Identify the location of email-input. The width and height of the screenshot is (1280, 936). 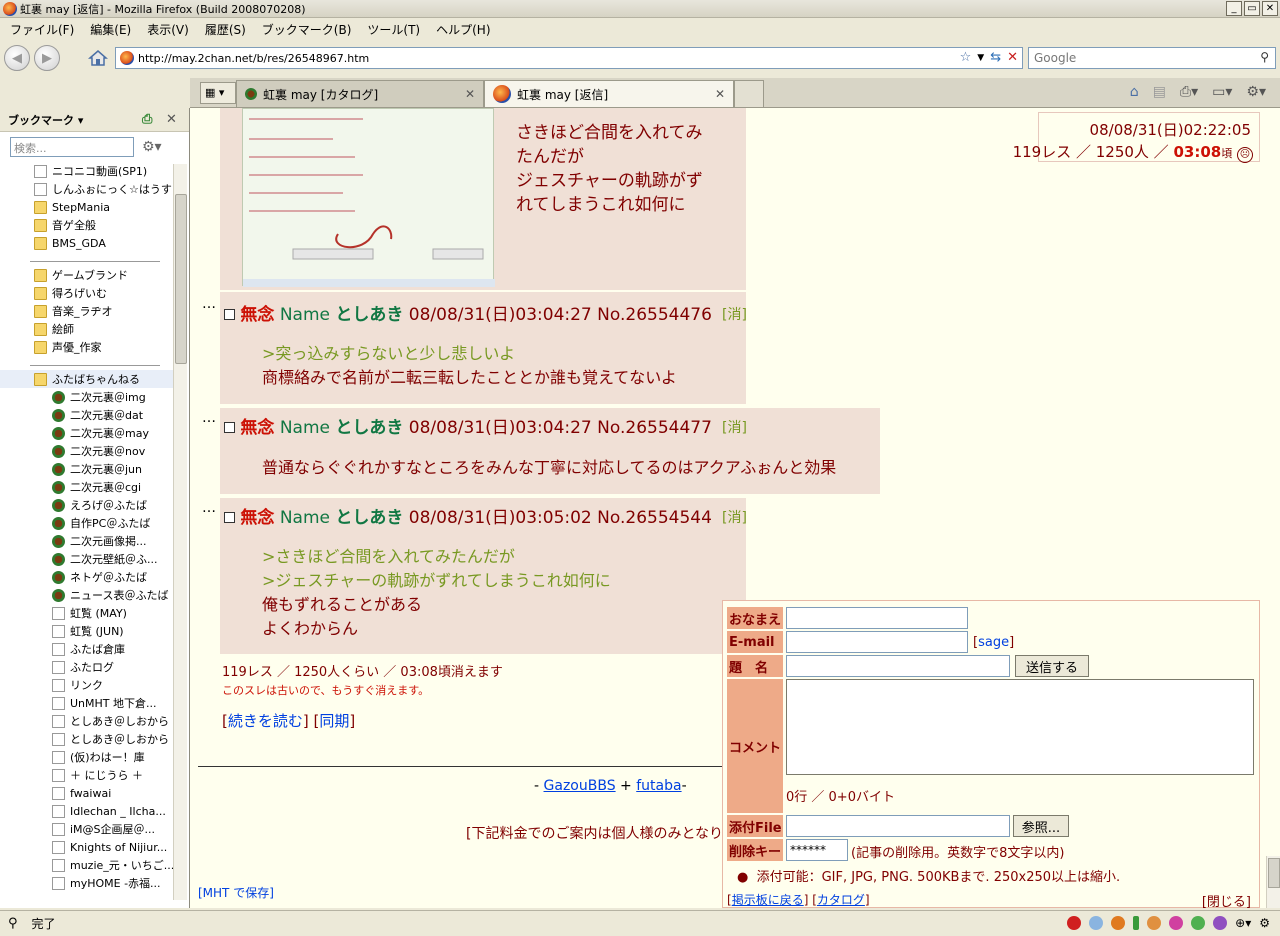
(877, 642).